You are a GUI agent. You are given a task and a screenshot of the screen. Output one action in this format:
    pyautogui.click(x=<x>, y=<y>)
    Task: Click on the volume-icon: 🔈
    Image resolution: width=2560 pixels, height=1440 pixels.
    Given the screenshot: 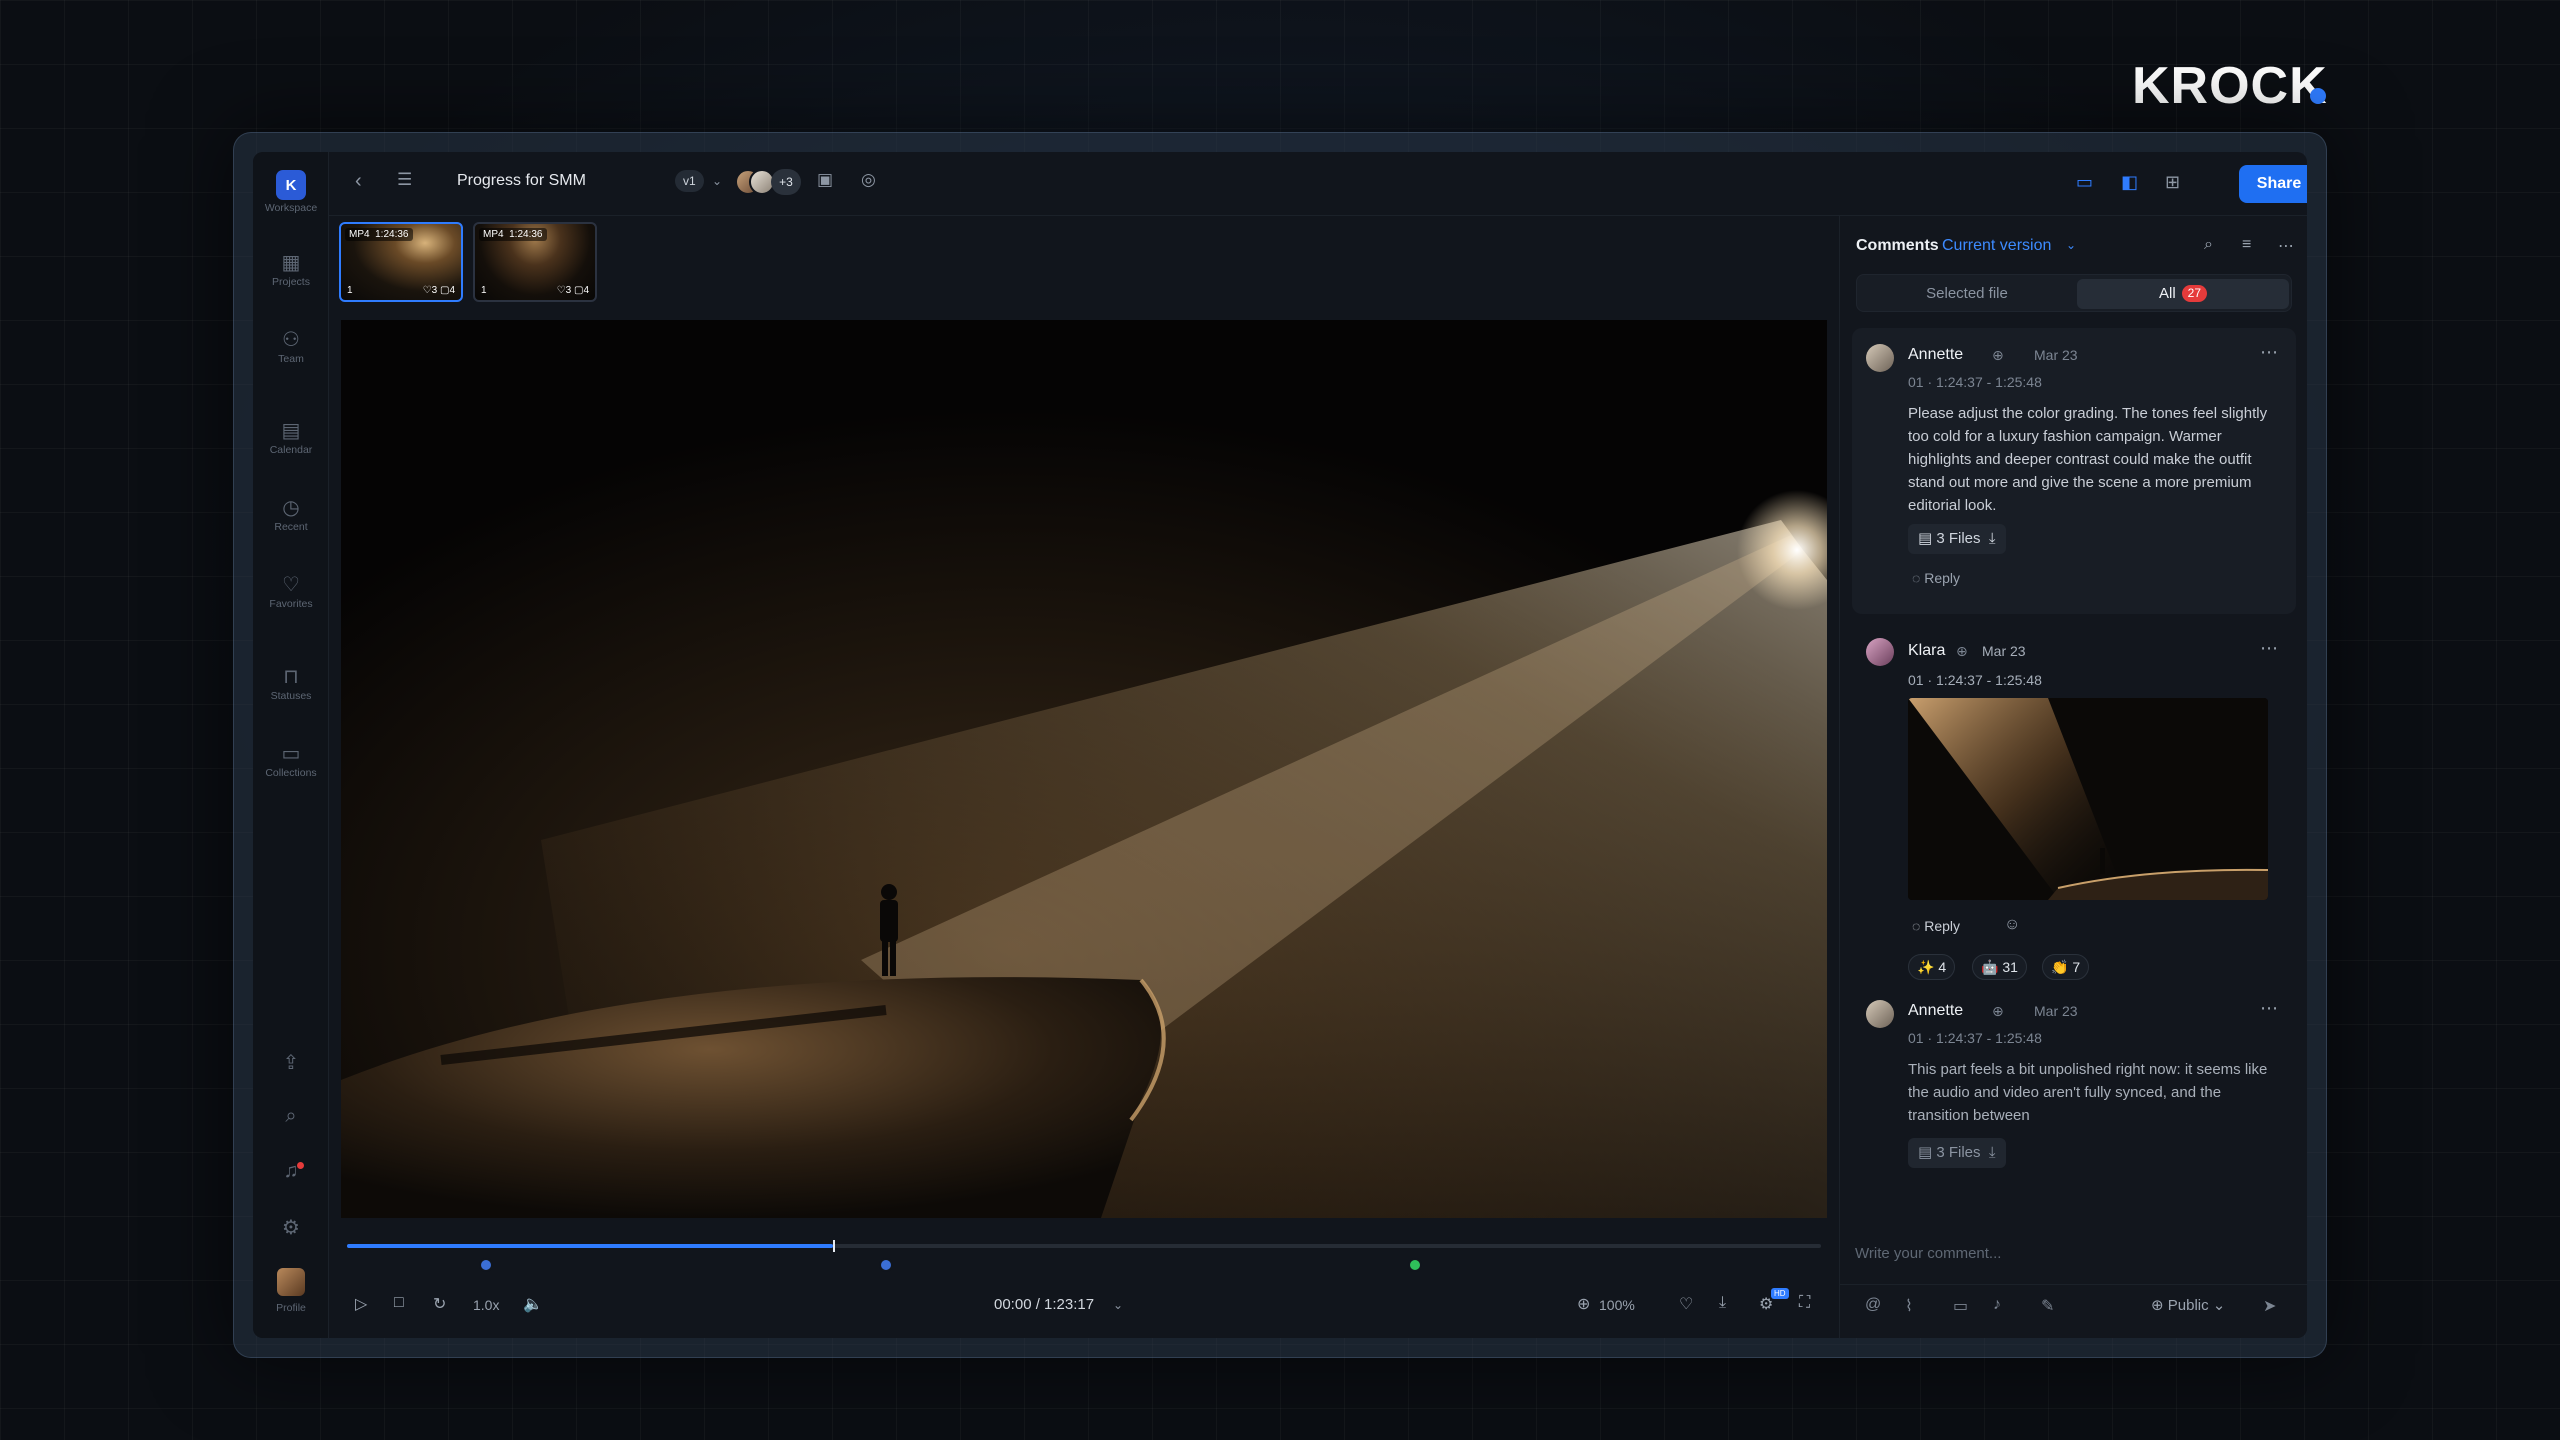 What is the action you would take?
    pyautogui.click(x=533, y=1304)
    